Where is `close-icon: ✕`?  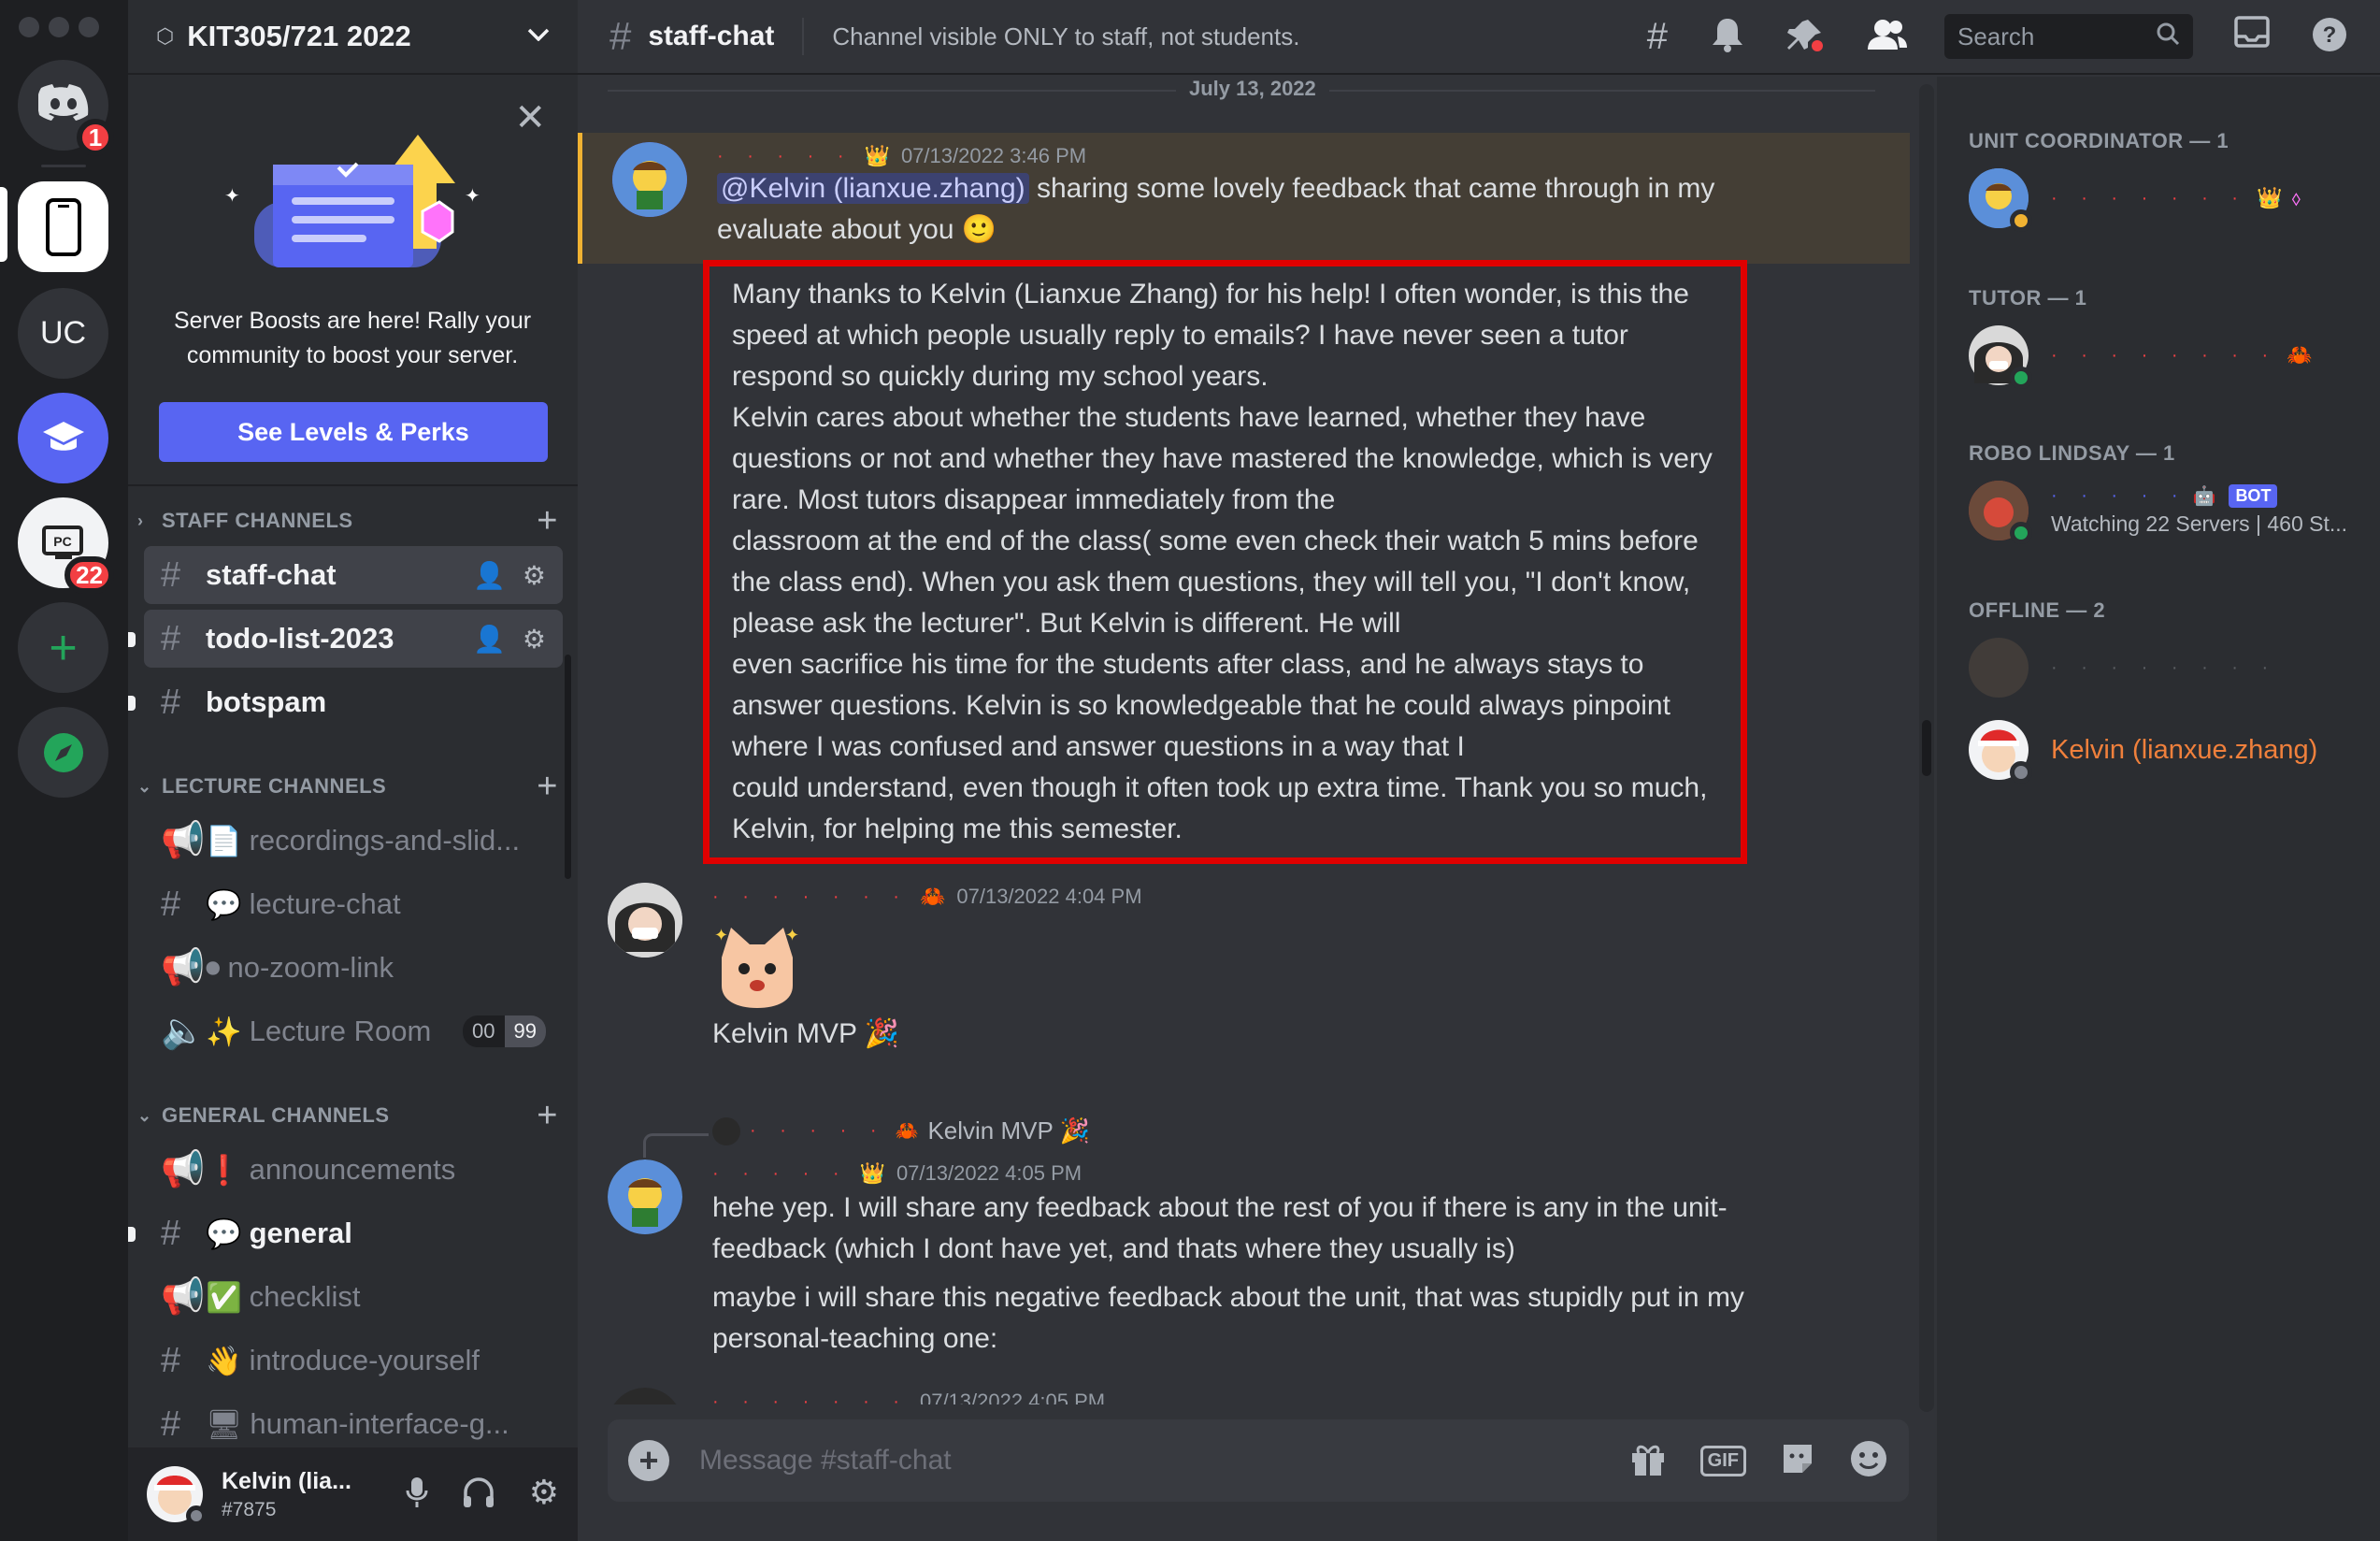
close-icon: ✕ is located at coordinates (530, 118).